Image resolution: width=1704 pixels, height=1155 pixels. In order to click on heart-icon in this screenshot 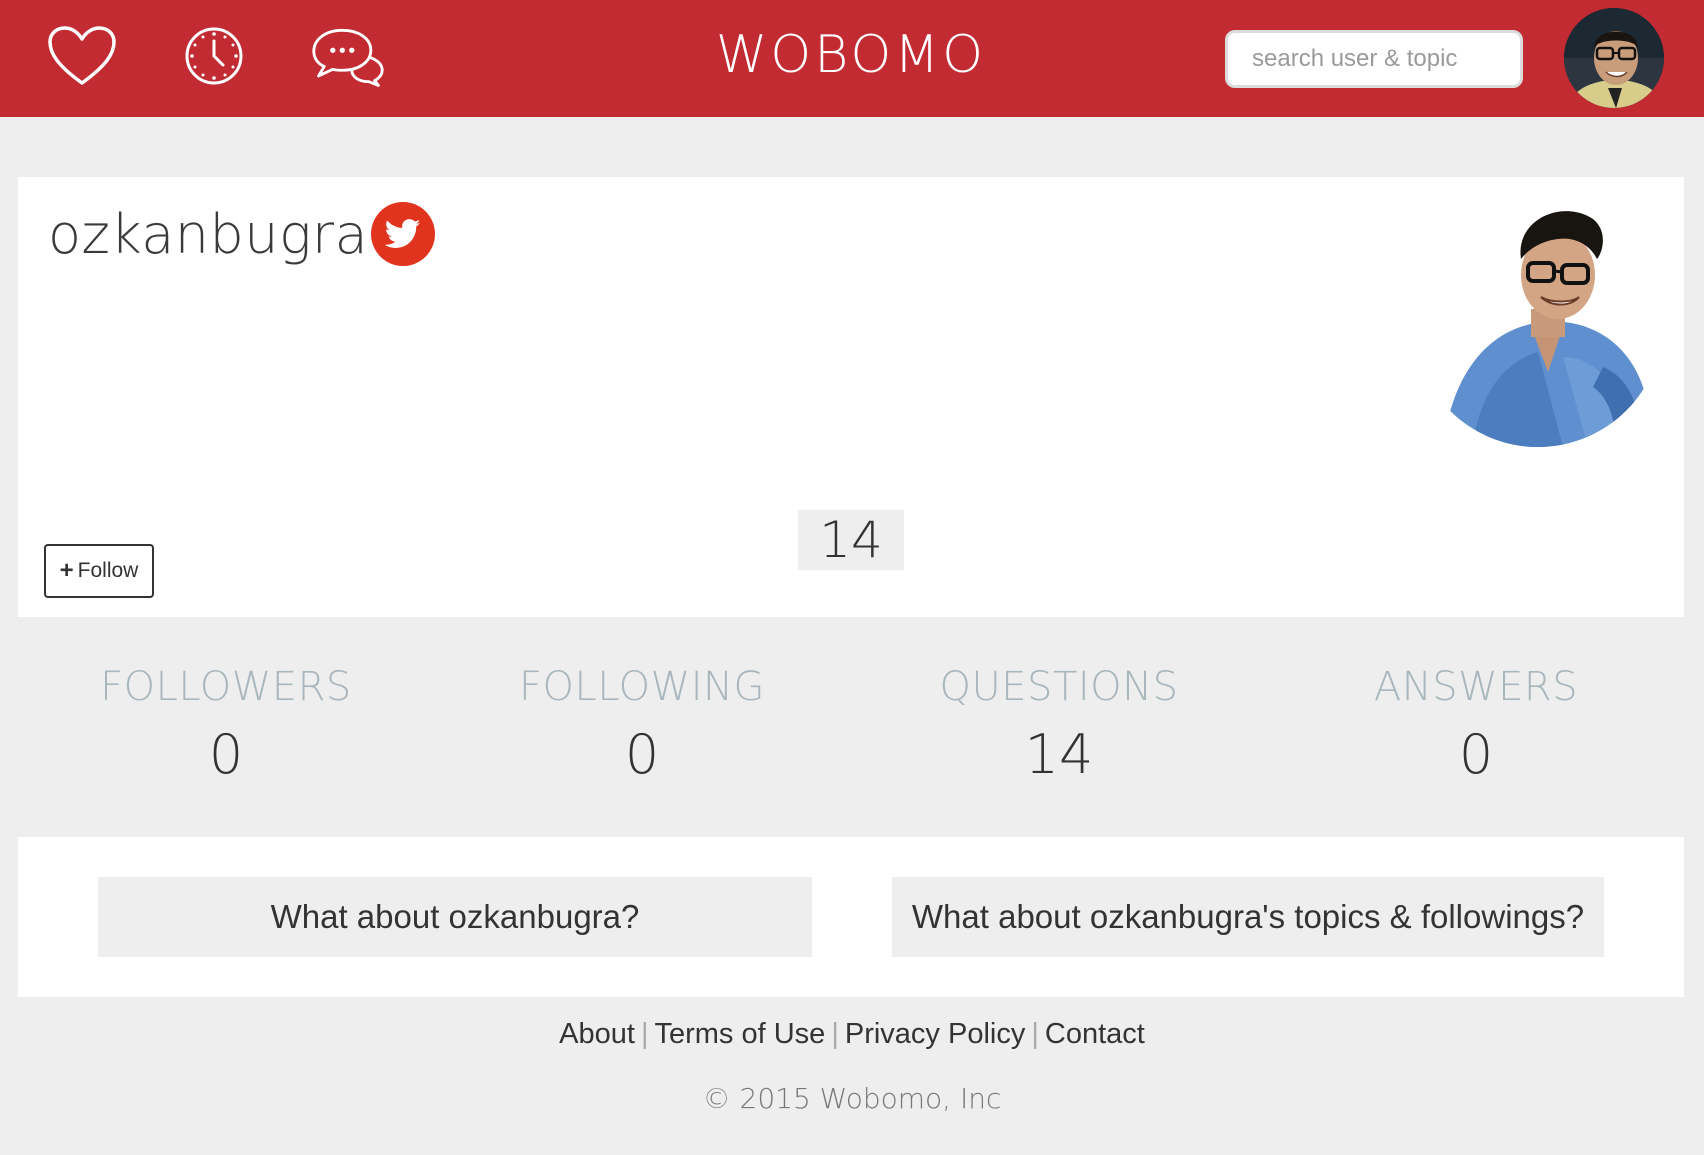, I will do `click(82, 56)`.